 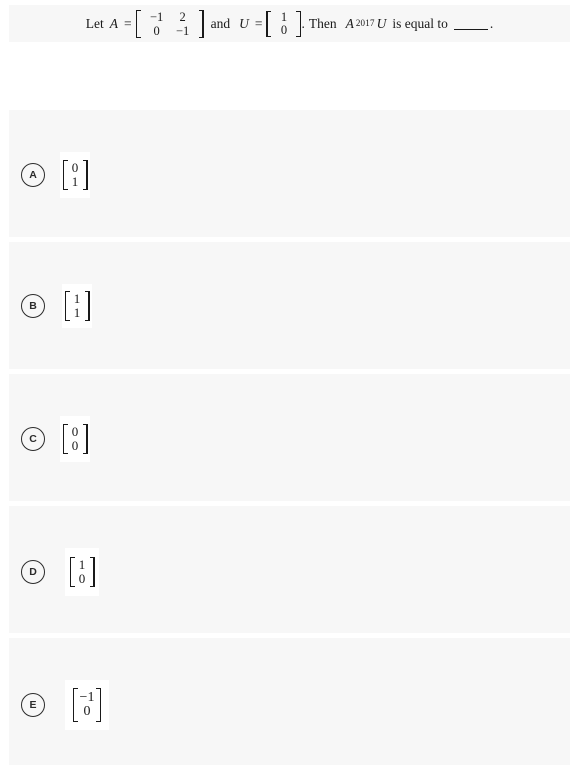 I want to click on matrix-a-cell-1-1: −1, so click(x=182, y=30).